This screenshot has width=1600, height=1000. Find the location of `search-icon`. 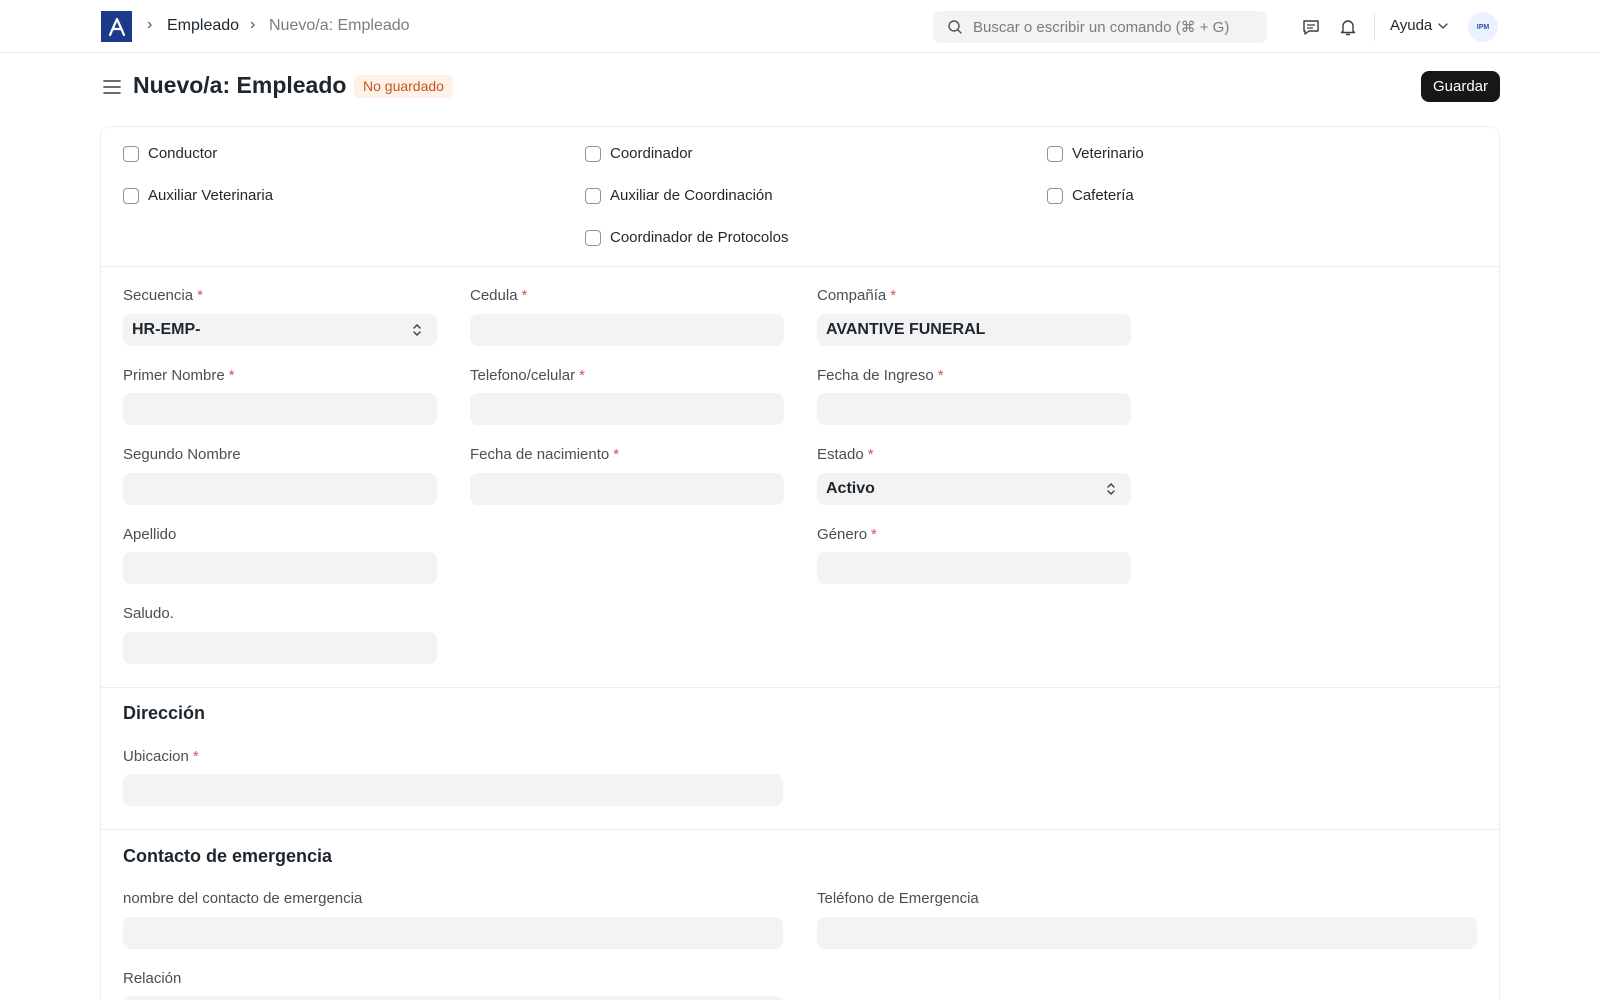

search-icon is located at coordinates (955, 27).